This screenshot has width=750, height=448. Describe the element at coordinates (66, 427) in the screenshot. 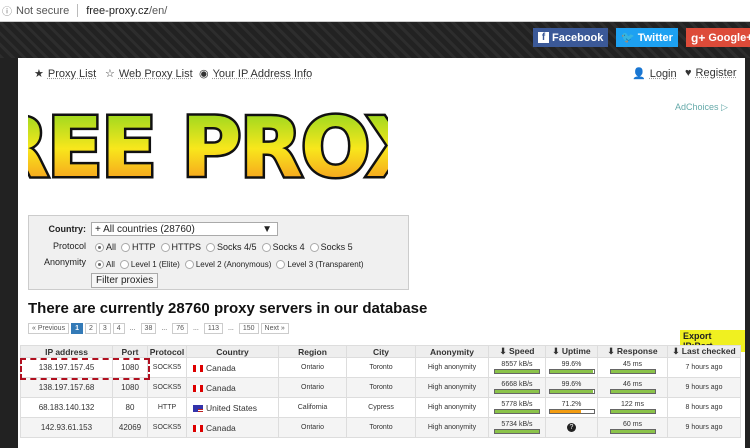

I see `ip-cell: 142.93.61.153` at that location.